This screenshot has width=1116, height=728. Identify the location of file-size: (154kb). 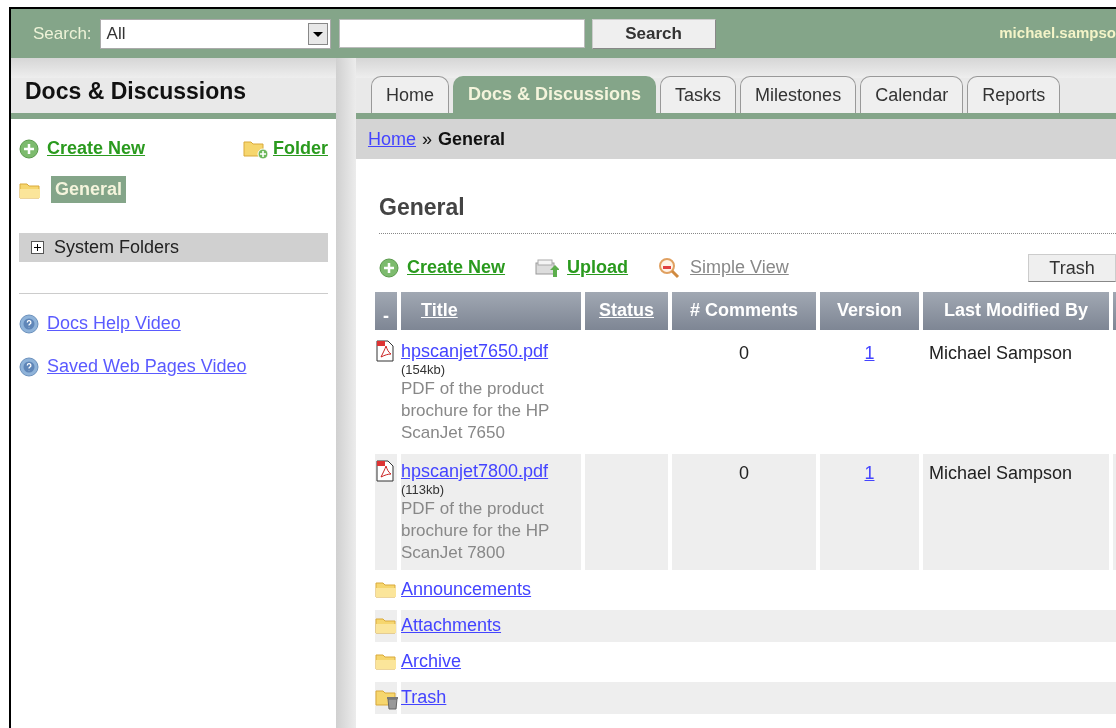
(424, 369).